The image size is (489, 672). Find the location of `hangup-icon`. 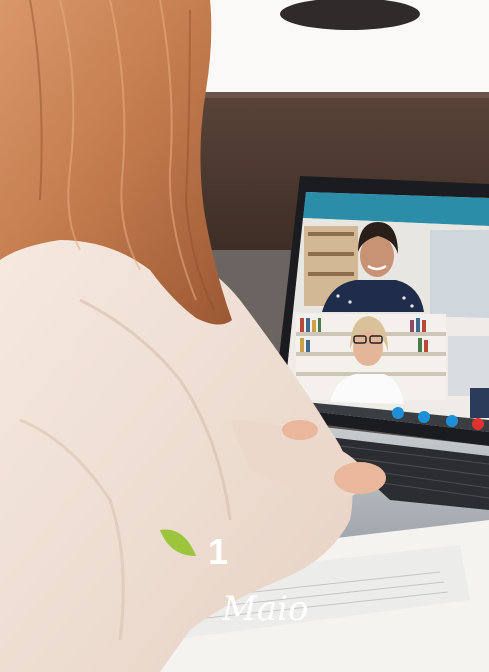

hangup-icon is located at coordinates (478, 424).